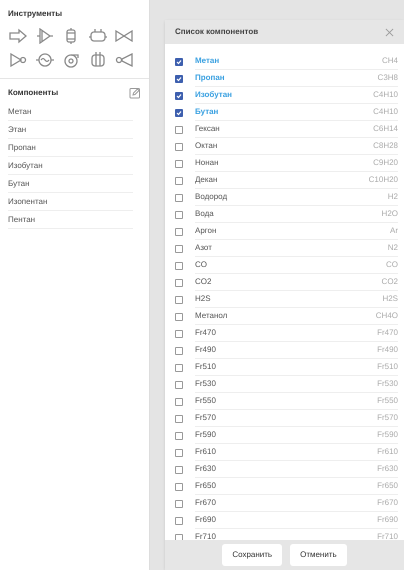 The width and height of the screenshot is (404, 570). What do you see at coordinates (205, 535) in the screenshot?
I see `component-name: Fr710` at bounding box center [205, 535].